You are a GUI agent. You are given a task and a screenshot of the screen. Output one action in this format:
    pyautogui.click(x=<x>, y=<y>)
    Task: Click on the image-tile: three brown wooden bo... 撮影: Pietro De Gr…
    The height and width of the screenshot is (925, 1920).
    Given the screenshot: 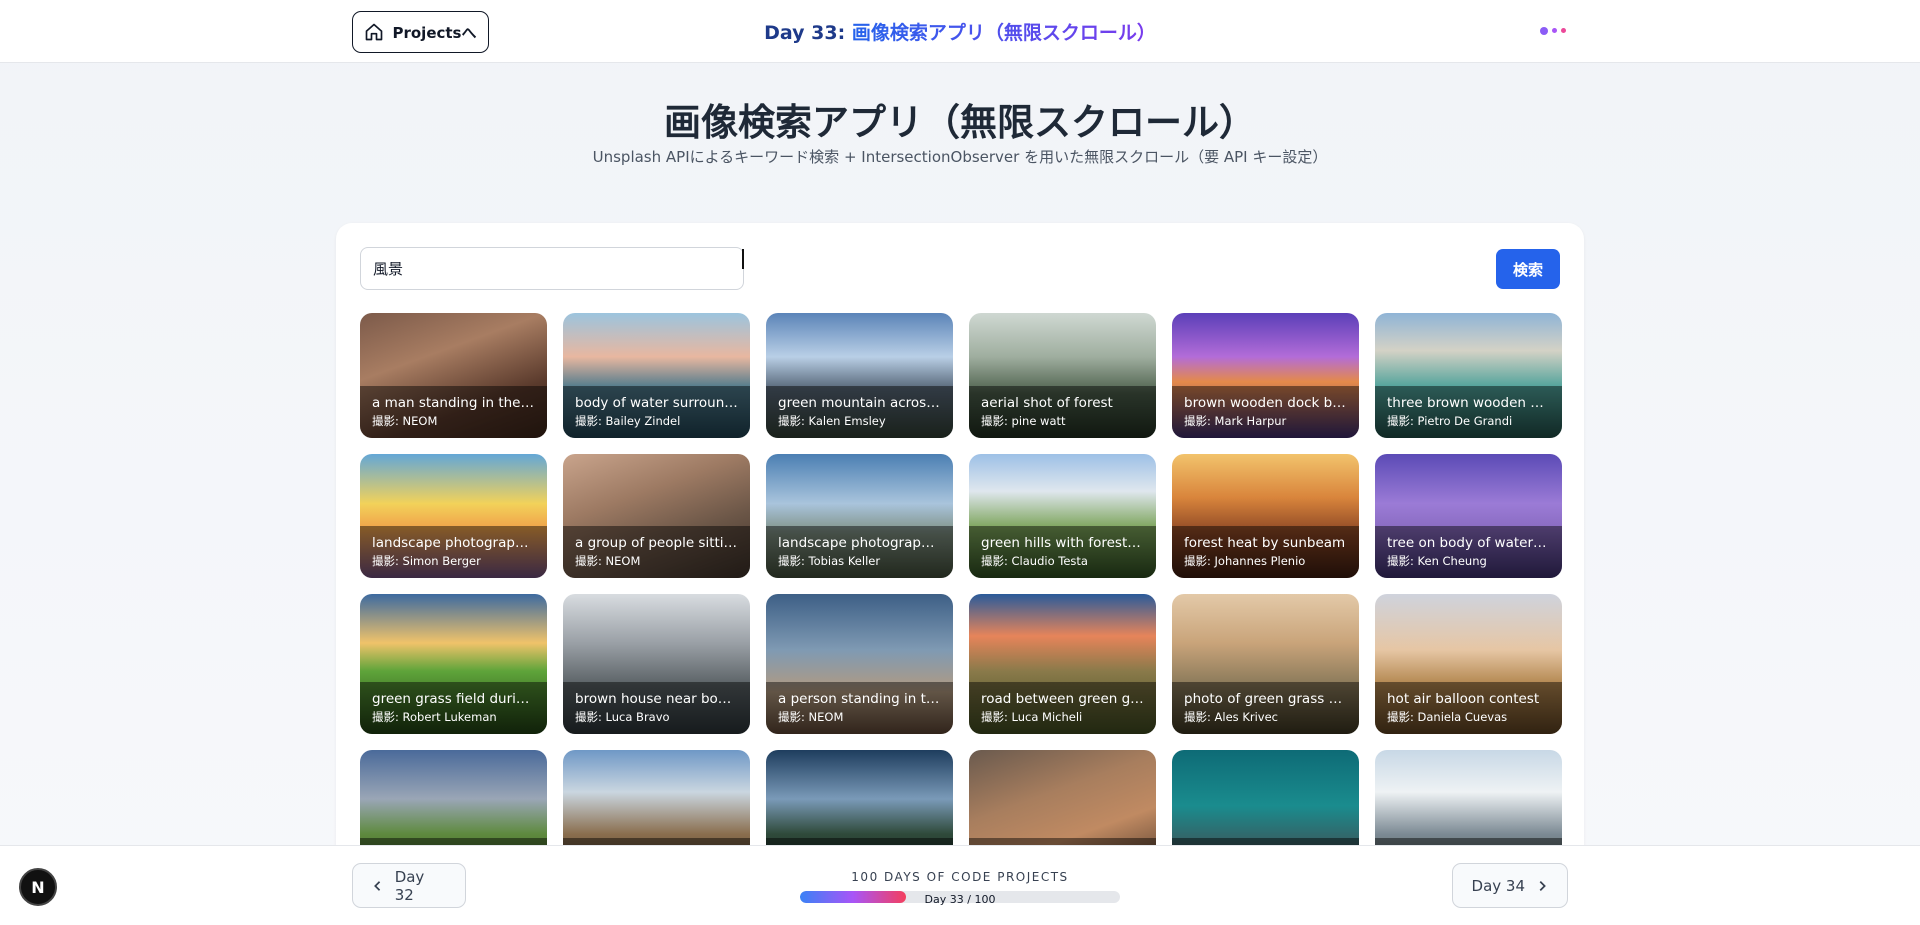 What is the action you would take?
    pyautogui.click(x=1468, y=375)
    